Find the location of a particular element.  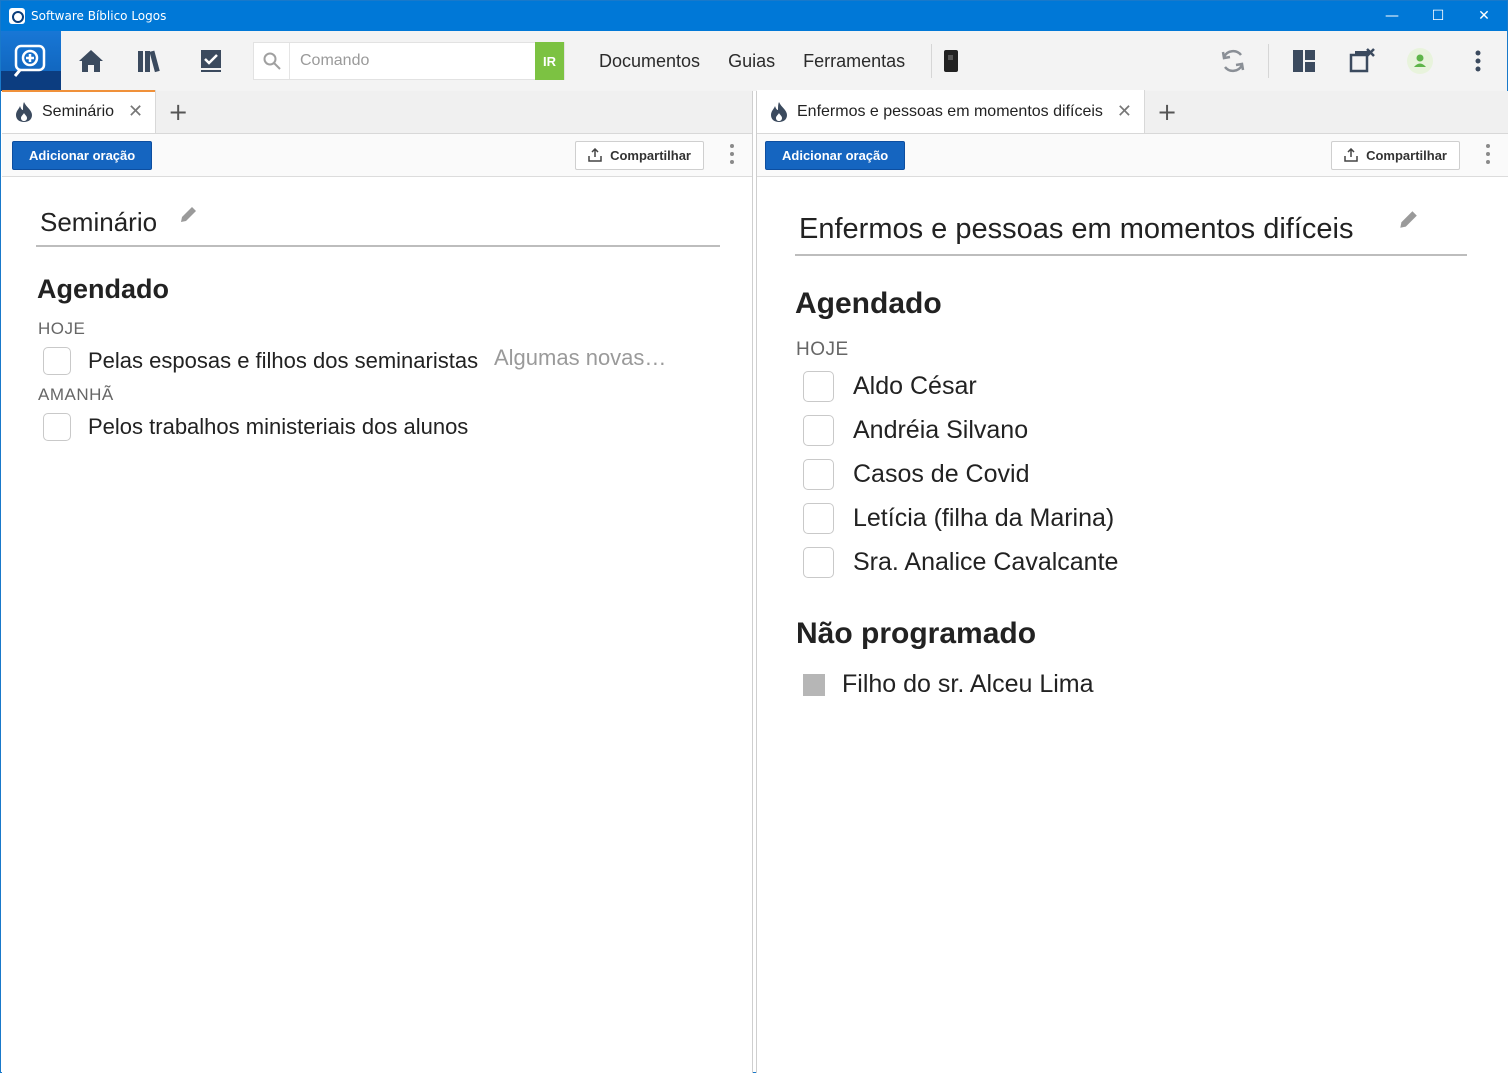

search-icon is located at coordinates (272, 61).